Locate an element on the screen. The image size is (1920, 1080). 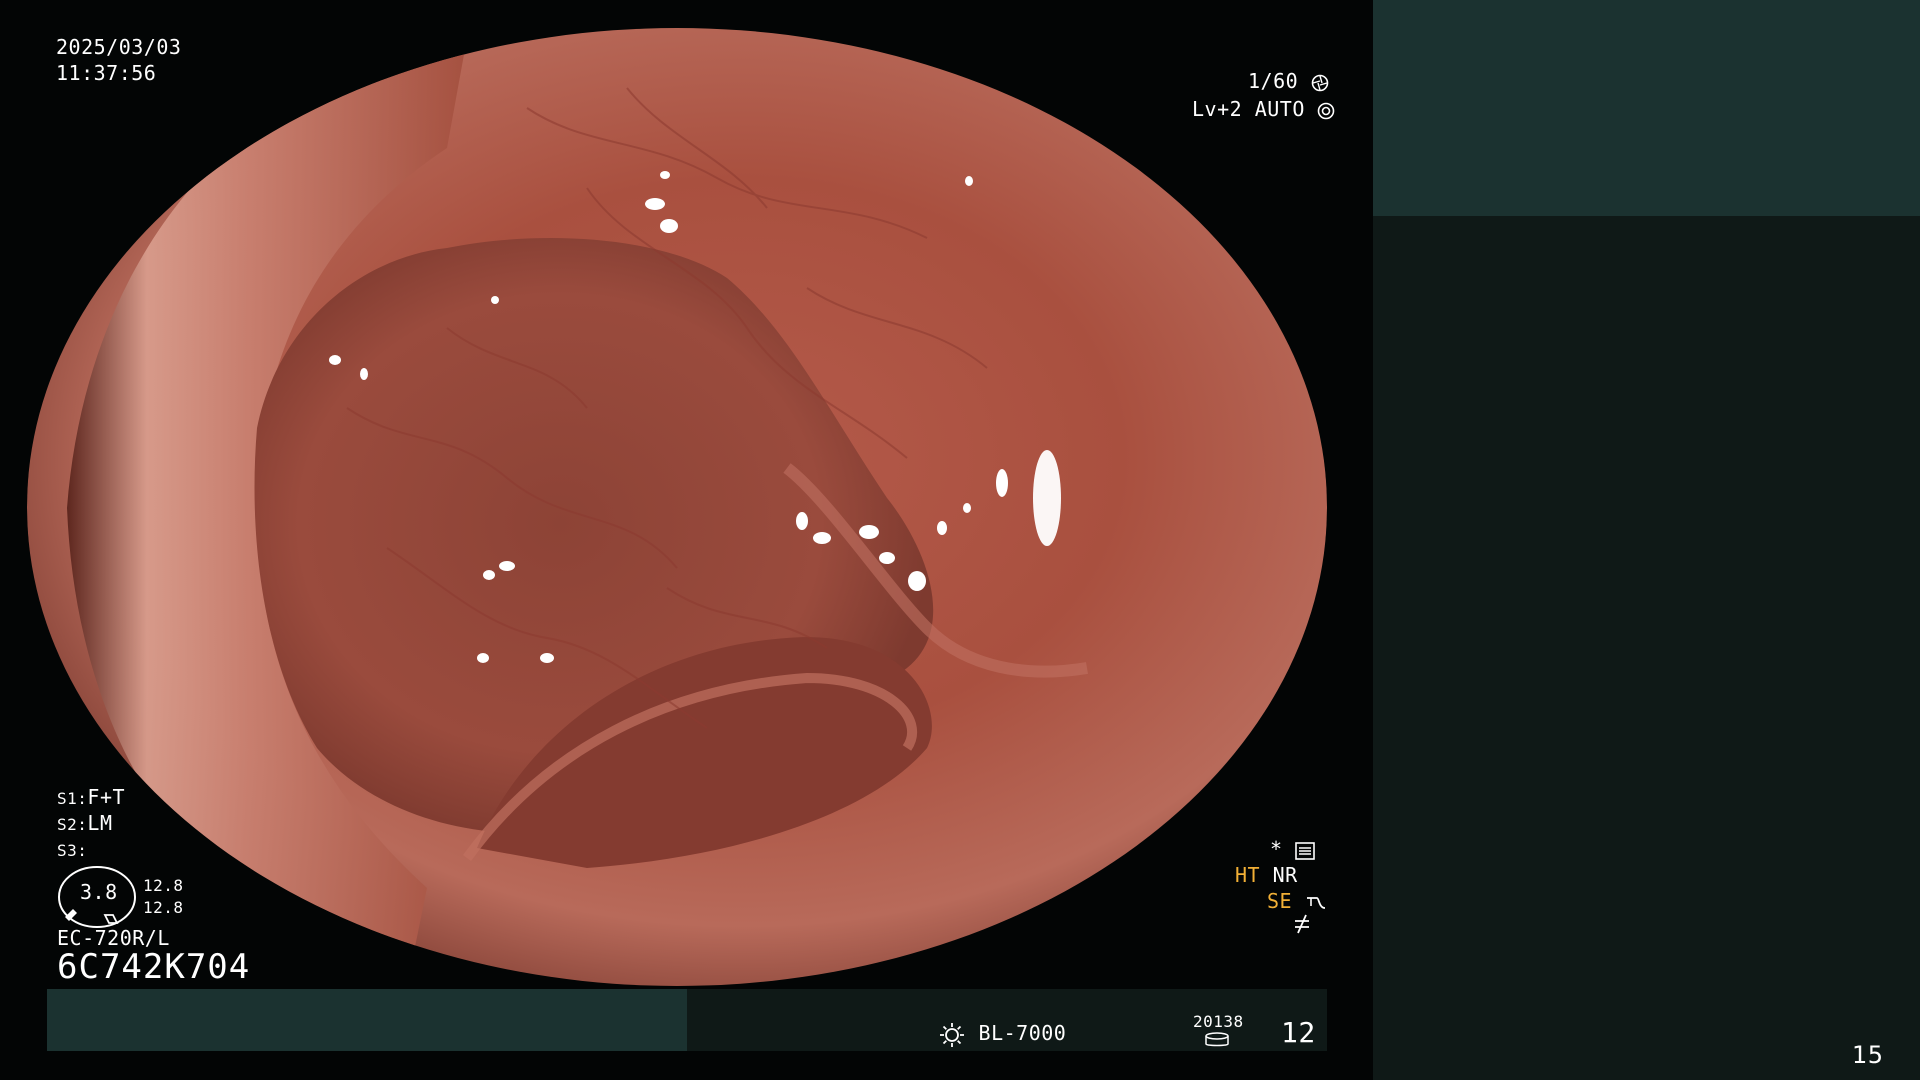
level-value: Lv+2 is located at coordinates (1217, 109).